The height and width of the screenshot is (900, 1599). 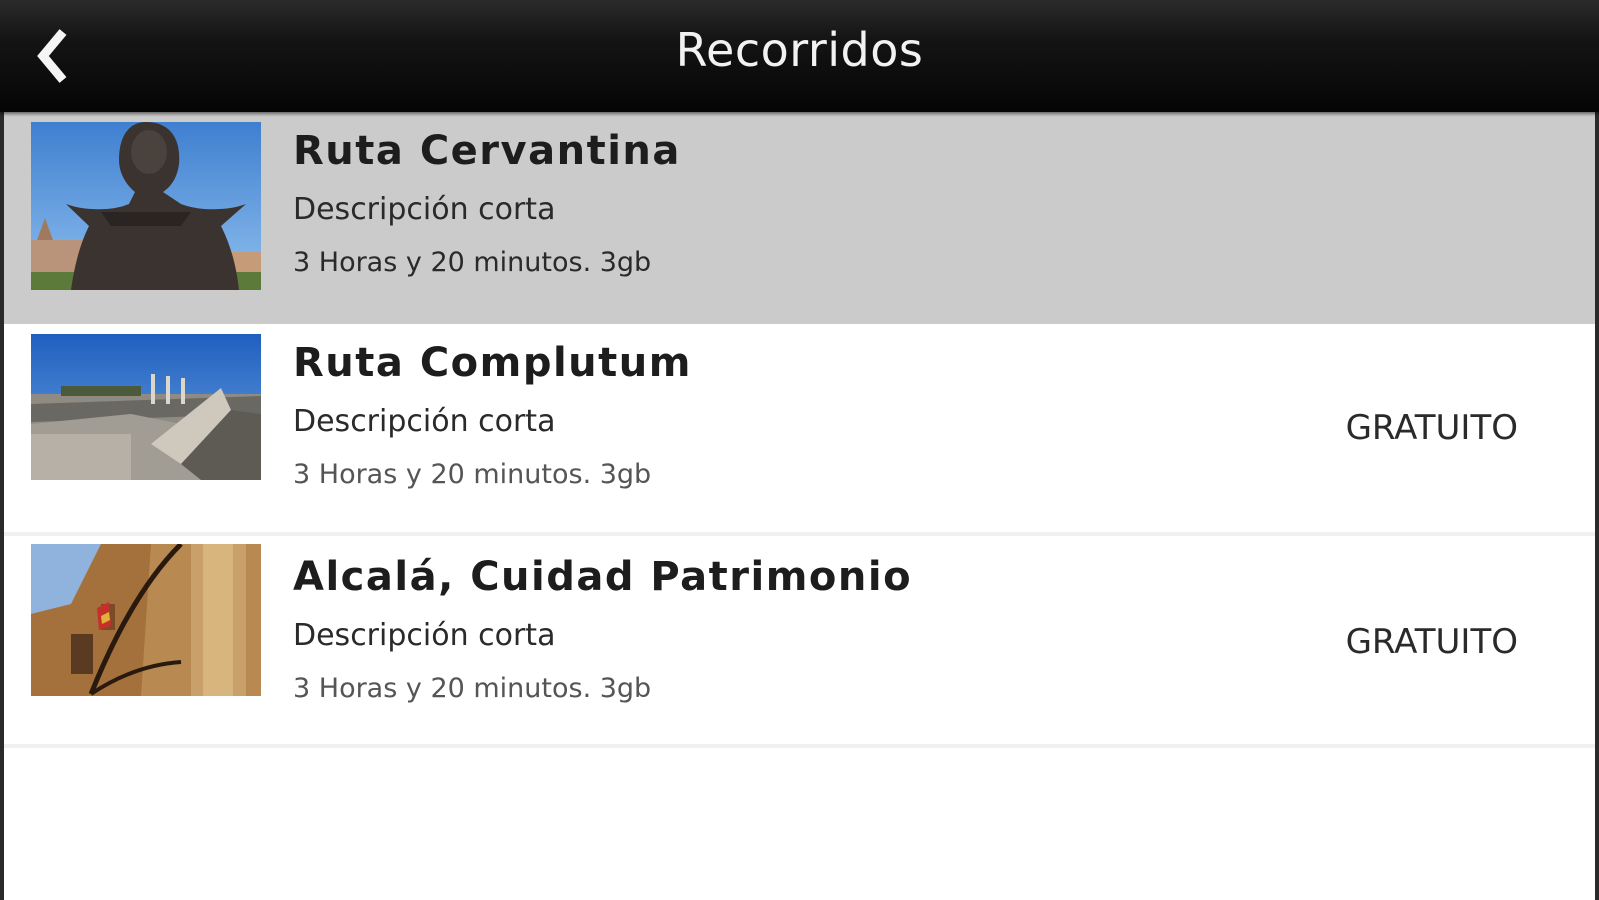 What do you see at coordinates (2, 506) in the screenshot?
I see `screen-border-left` at bounding box center [2, 506].